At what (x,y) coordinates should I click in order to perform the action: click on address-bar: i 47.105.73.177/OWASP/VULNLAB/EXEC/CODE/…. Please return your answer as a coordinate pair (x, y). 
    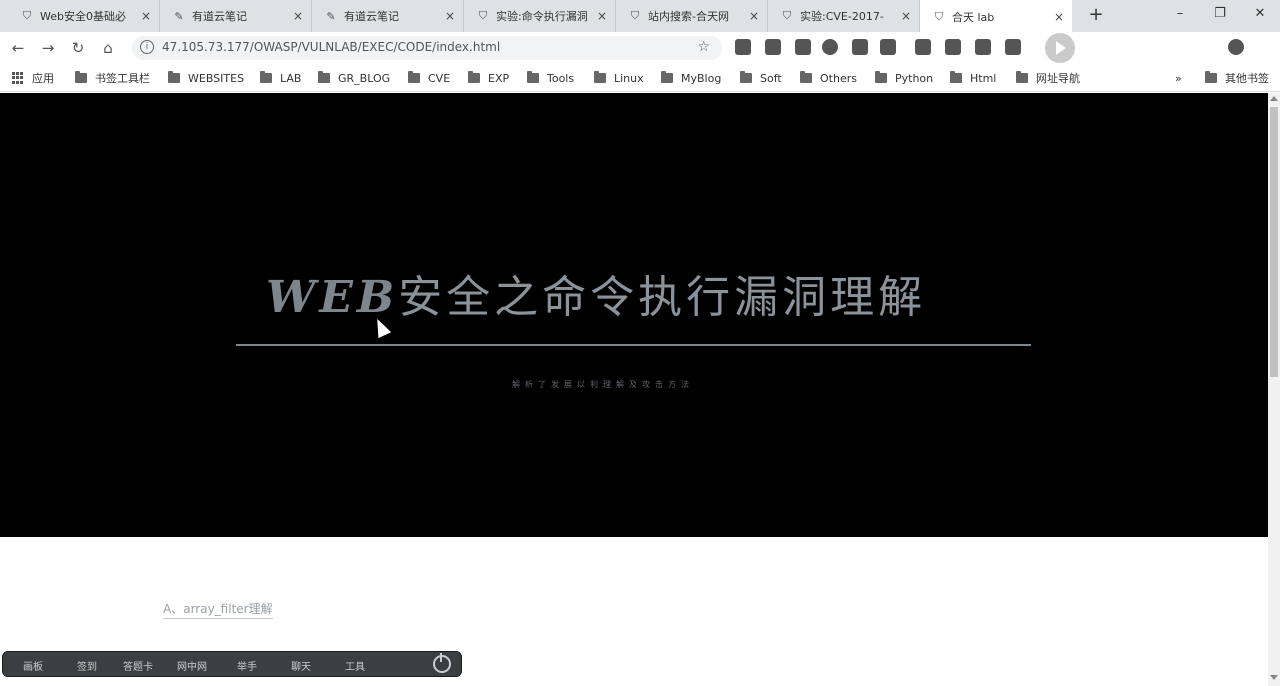
    Looking at the image, I should click on (427, 48).